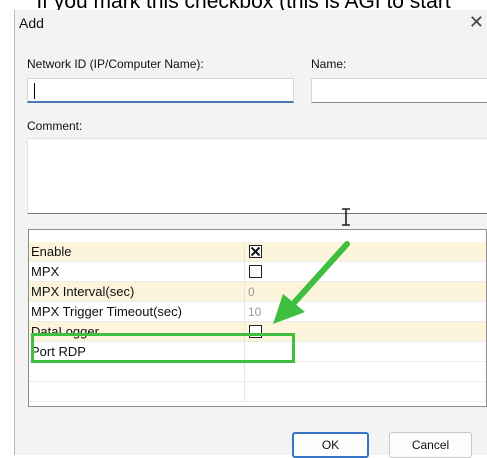 Image resolution: width=487 pixels, height=458 pixels. Describe the element at coordinates (430, 445) in the screenshot. I see `cancel-button: Cancel` at that location.